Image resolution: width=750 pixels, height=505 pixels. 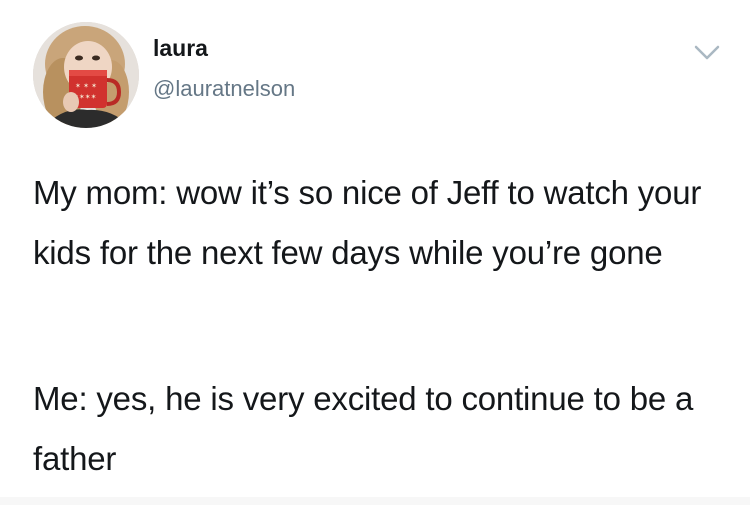 I want to click on avatar: ✶ ✶ ✶ ✶✶✶✶, so click(x=86, y=75).